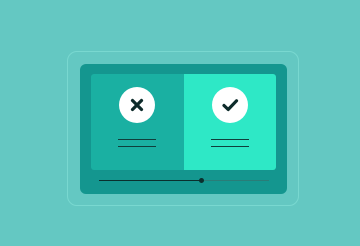  I want to click on progress-knob, so click(201, 180).